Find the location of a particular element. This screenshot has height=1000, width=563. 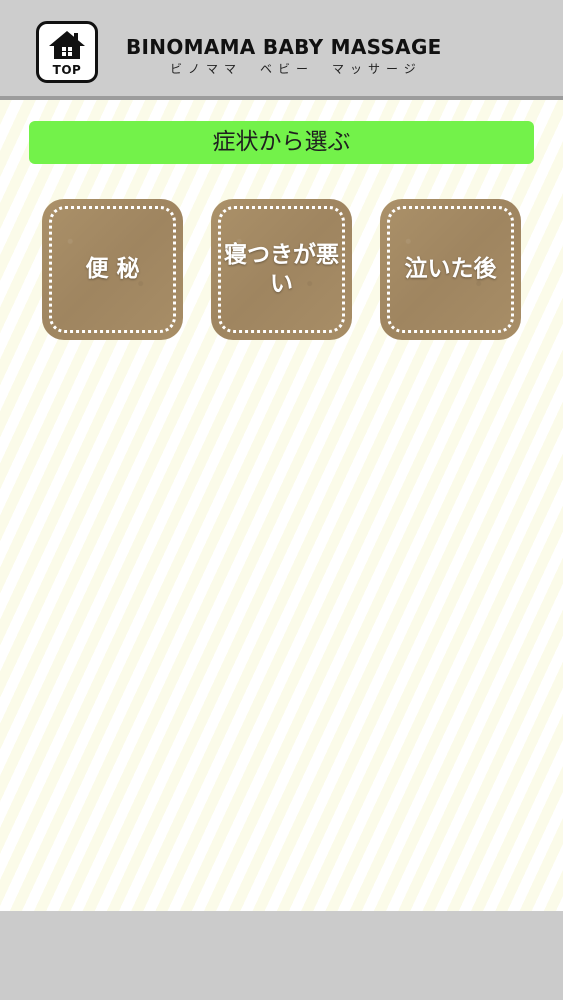

symptom-tile-trouble-sleeping: 寝つきが悪い is located at coordinates (281, 269).